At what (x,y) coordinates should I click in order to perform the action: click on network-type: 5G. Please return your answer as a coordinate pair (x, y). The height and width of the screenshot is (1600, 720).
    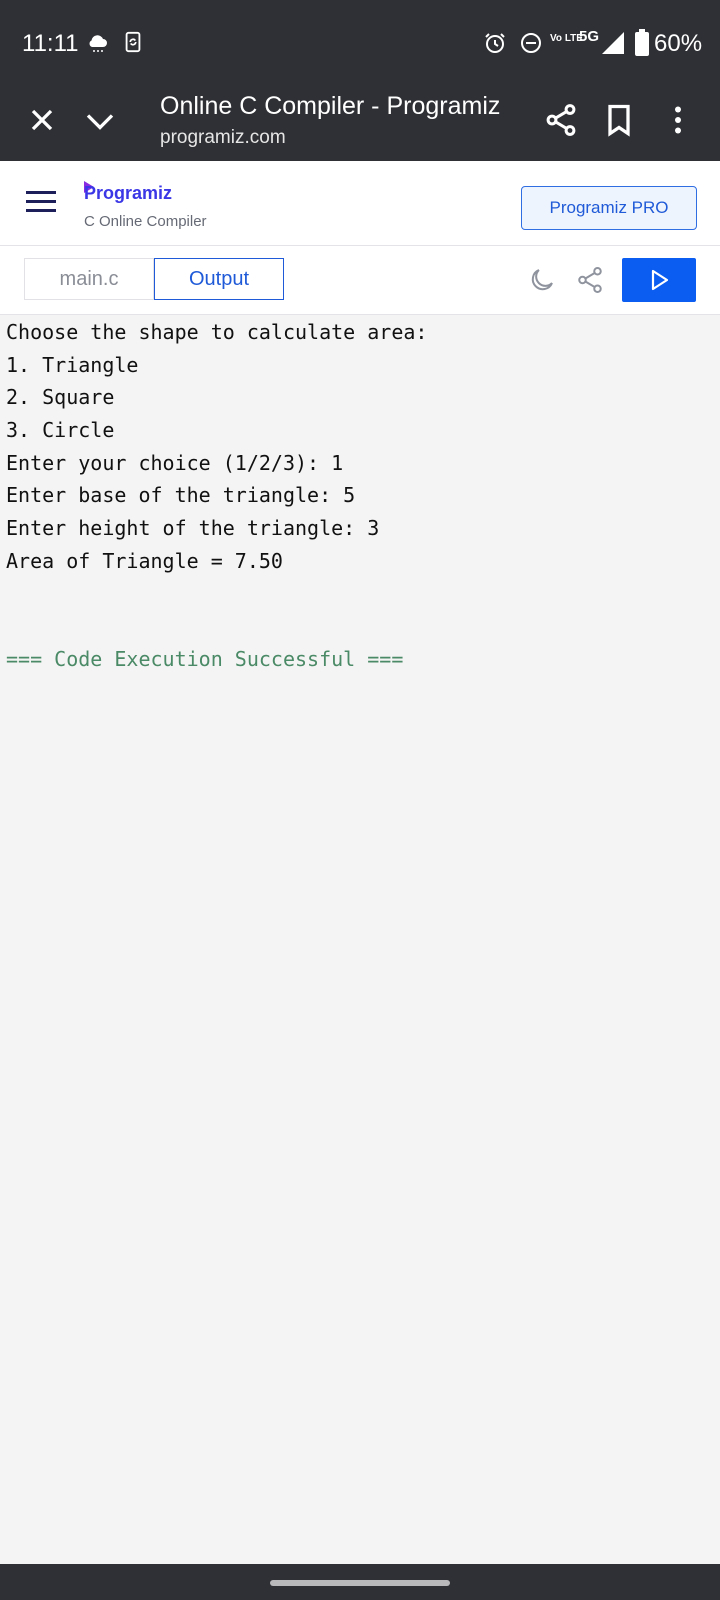
    Looking at the image, I should click on (589, 36).